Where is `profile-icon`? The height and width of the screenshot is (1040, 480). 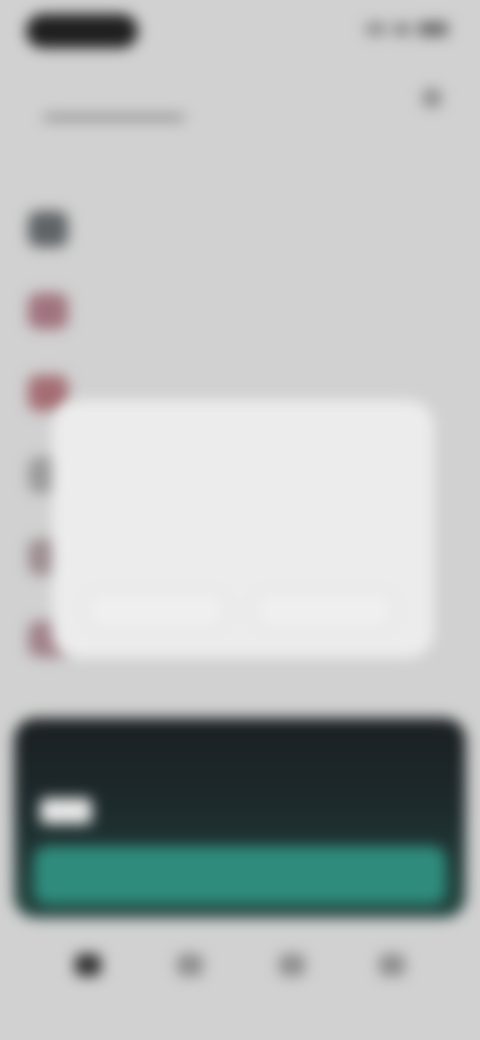 profile-icon is located at coordinates (392, 965).